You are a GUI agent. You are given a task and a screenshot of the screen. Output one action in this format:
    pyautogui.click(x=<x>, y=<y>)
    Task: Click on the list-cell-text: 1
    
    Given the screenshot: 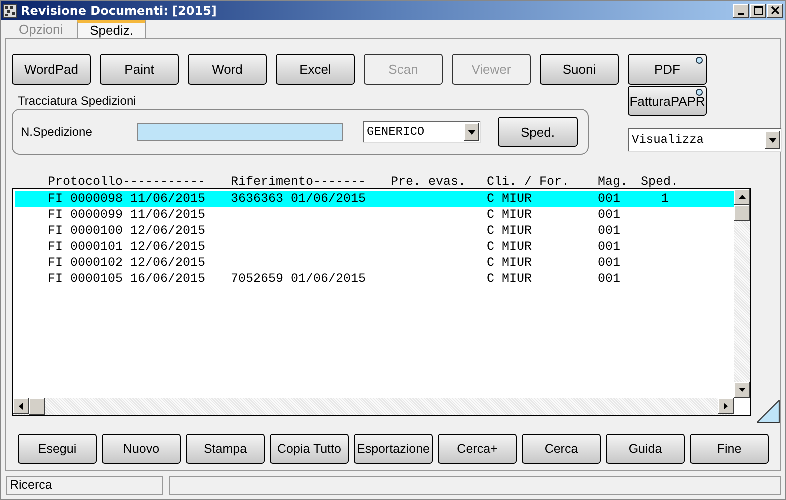 What is the action you would take?
    pyautogui.click(x=665, y=199)
    